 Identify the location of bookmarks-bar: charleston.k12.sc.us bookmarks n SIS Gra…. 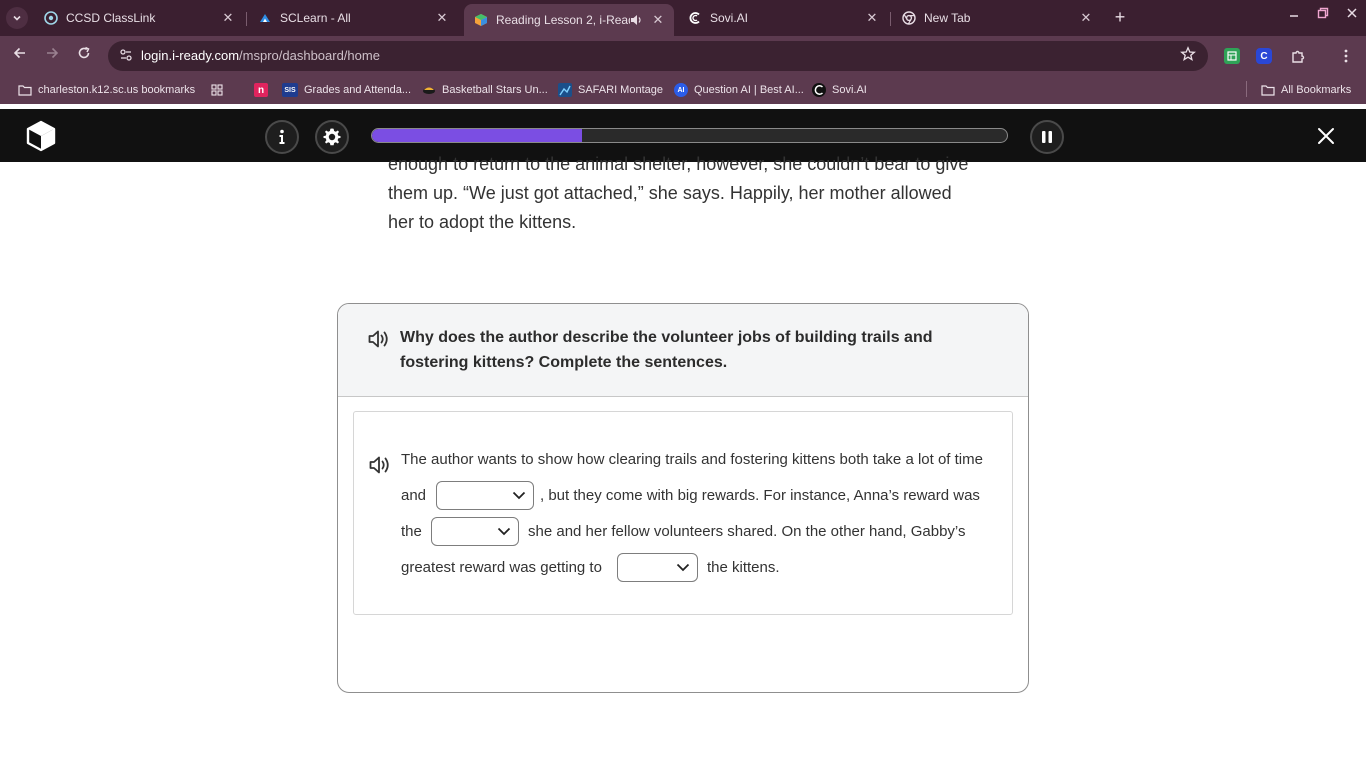
(683, 124).